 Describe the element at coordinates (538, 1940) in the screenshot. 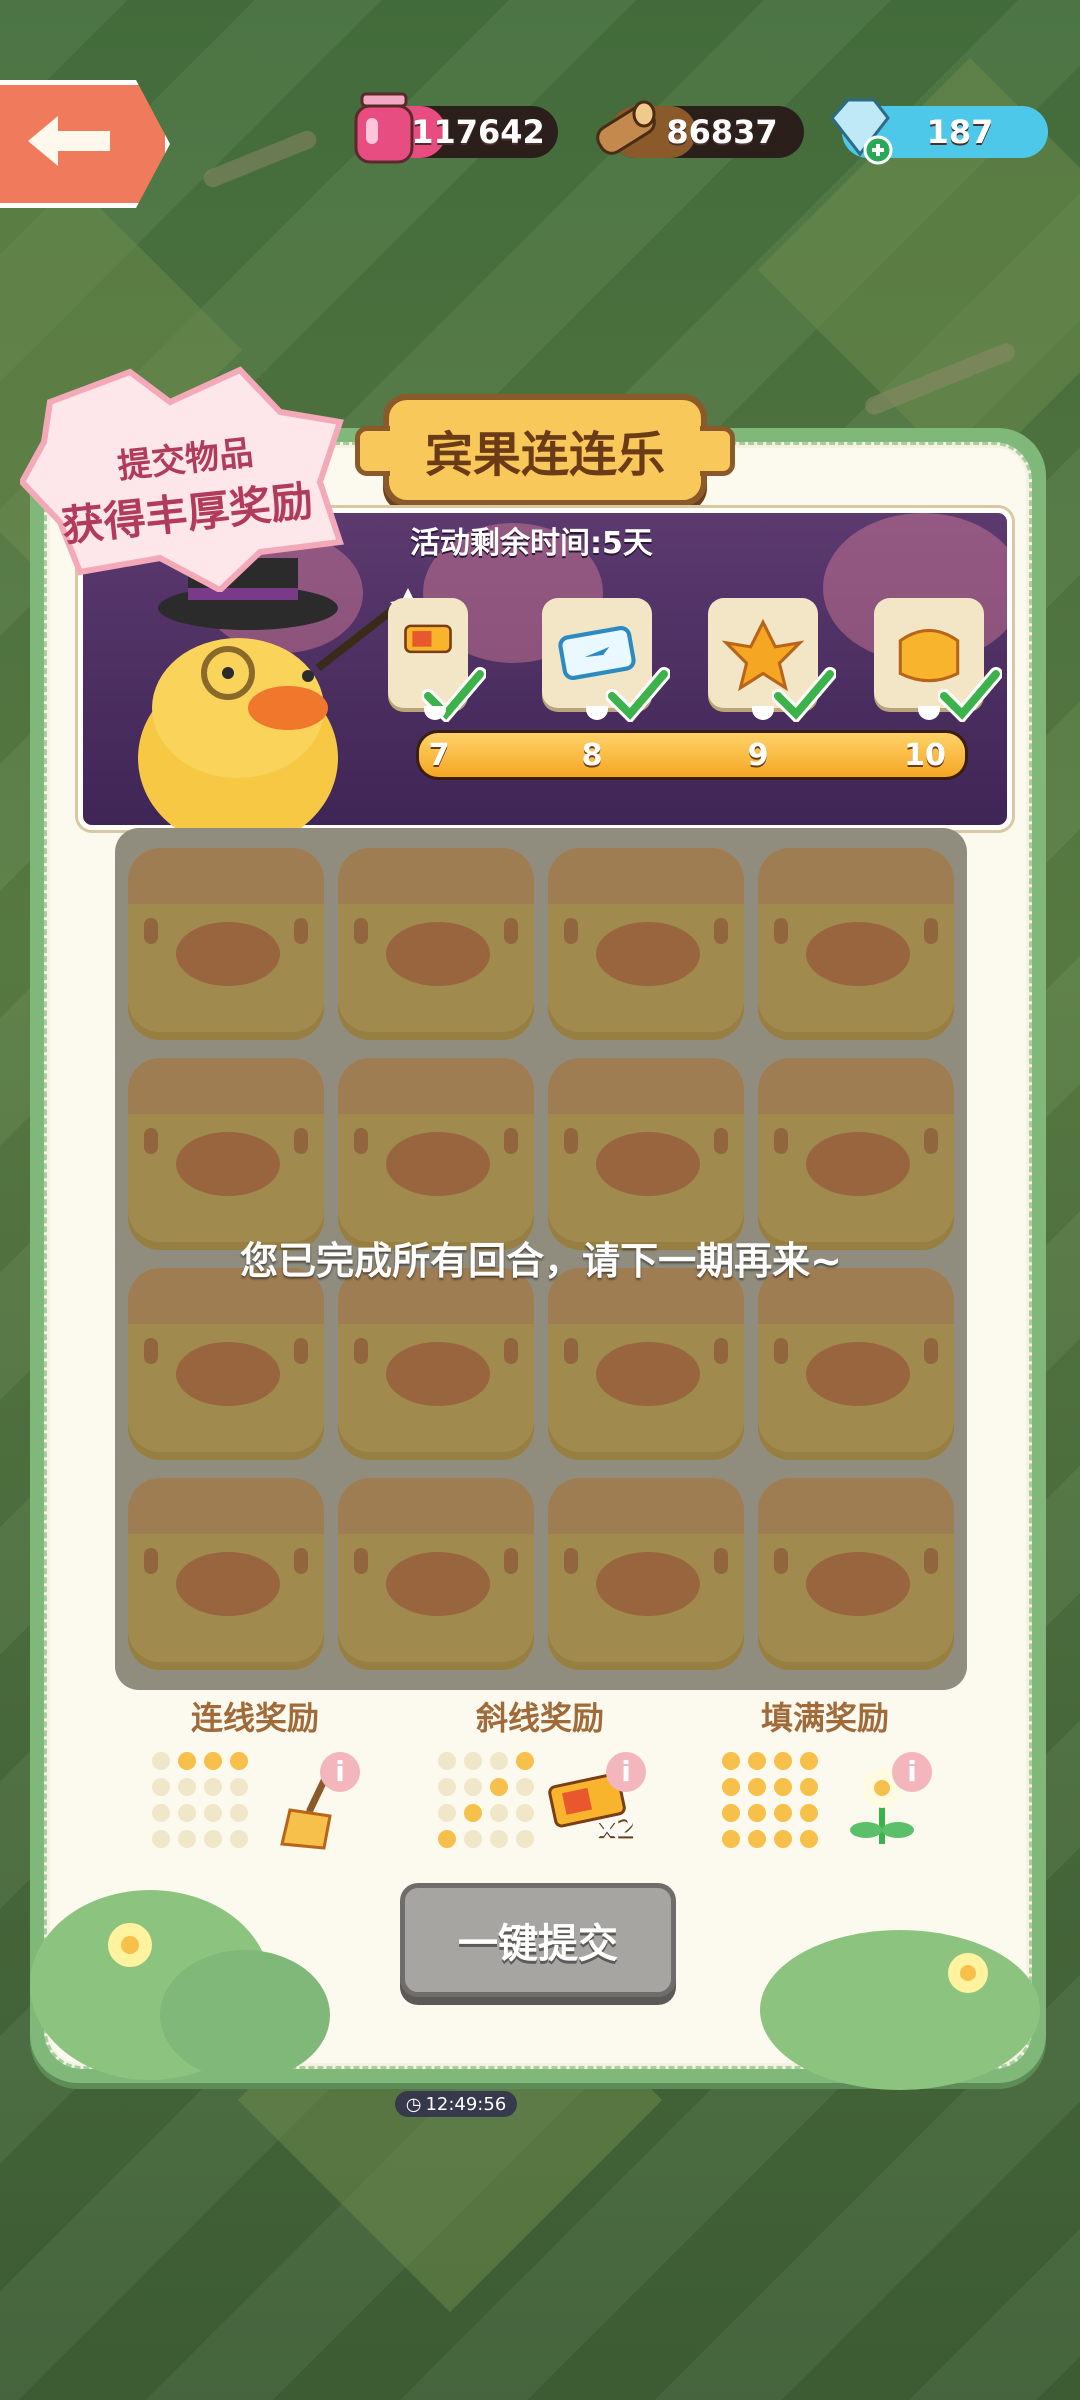

I see `submit-all-button: 一键提交` at that location.